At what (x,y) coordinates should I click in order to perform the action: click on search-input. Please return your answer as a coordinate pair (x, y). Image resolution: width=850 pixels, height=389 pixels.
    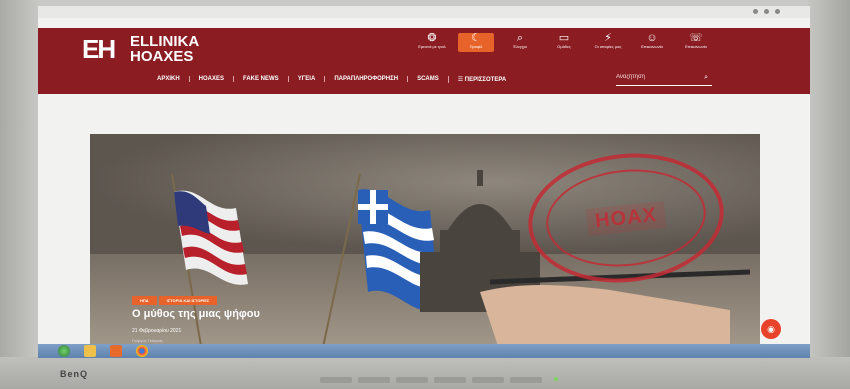
    Looking at the image, I should click on (656, 77).